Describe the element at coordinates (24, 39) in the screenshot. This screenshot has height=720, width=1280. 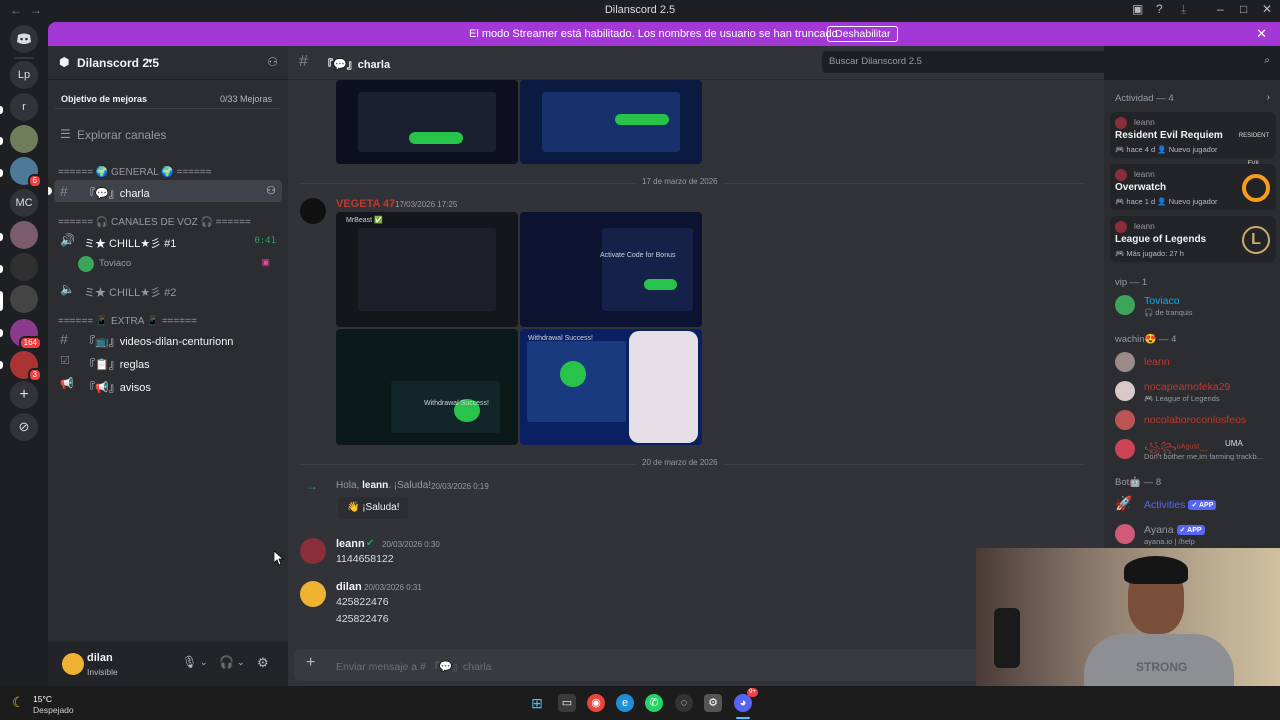
I see `discord-home-icon` at that location.